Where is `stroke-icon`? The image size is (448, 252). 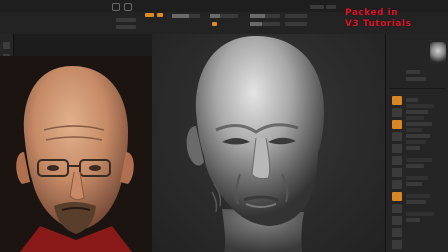
stroke-icon is located at coordinates (128, 7).